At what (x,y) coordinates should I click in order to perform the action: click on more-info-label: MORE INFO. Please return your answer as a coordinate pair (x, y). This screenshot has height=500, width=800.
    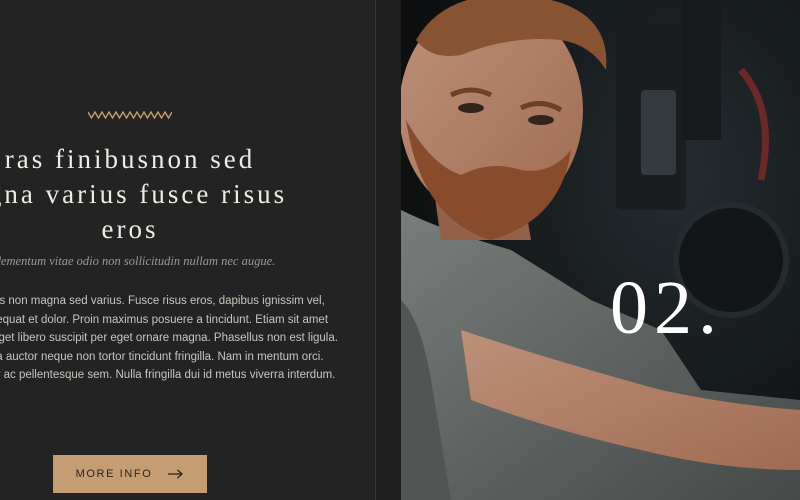
    Looking at the image, I should click on (114, 474).